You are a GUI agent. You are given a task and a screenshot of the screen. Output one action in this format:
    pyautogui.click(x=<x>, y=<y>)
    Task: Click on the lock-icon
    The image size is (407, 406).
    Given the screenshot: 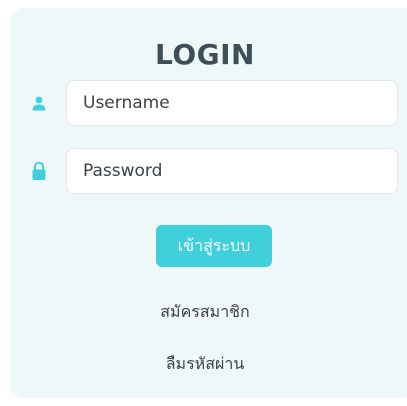 What is the action you would take?
    pyautogui.click(x=39, y=171)
    